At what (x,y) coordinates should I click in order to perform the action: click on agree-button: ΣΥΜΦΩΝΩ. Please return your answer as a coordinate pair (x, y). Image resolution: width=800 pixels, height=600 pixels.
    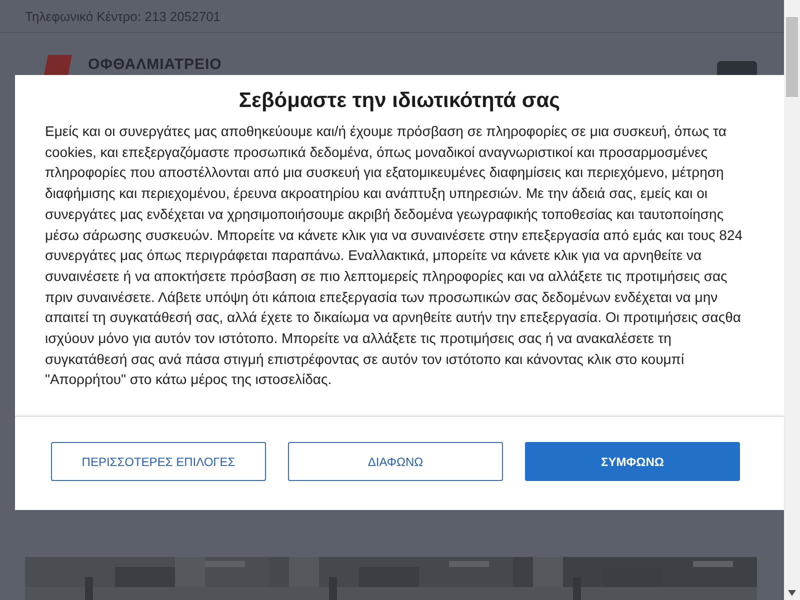
    Looking at the image, I should click on (632, 461).